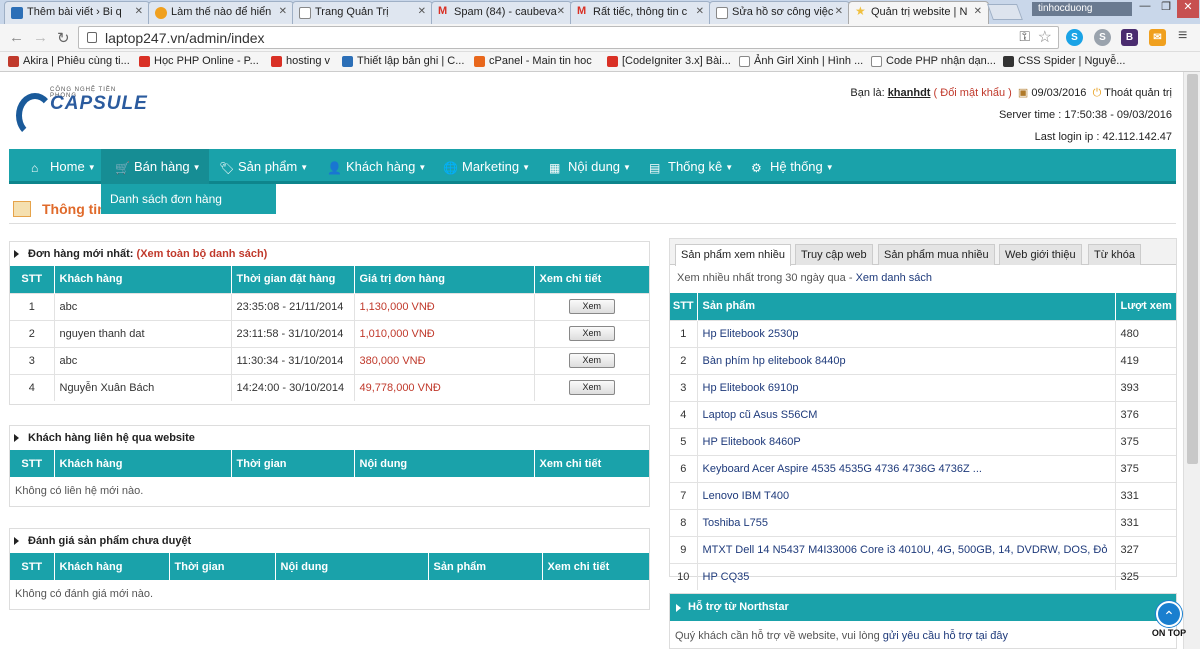  Describe the element at coordinates (77, 12) in the screenshot. I see `browser-tab: Thêm bài viết › Bi q ✕` at that location.